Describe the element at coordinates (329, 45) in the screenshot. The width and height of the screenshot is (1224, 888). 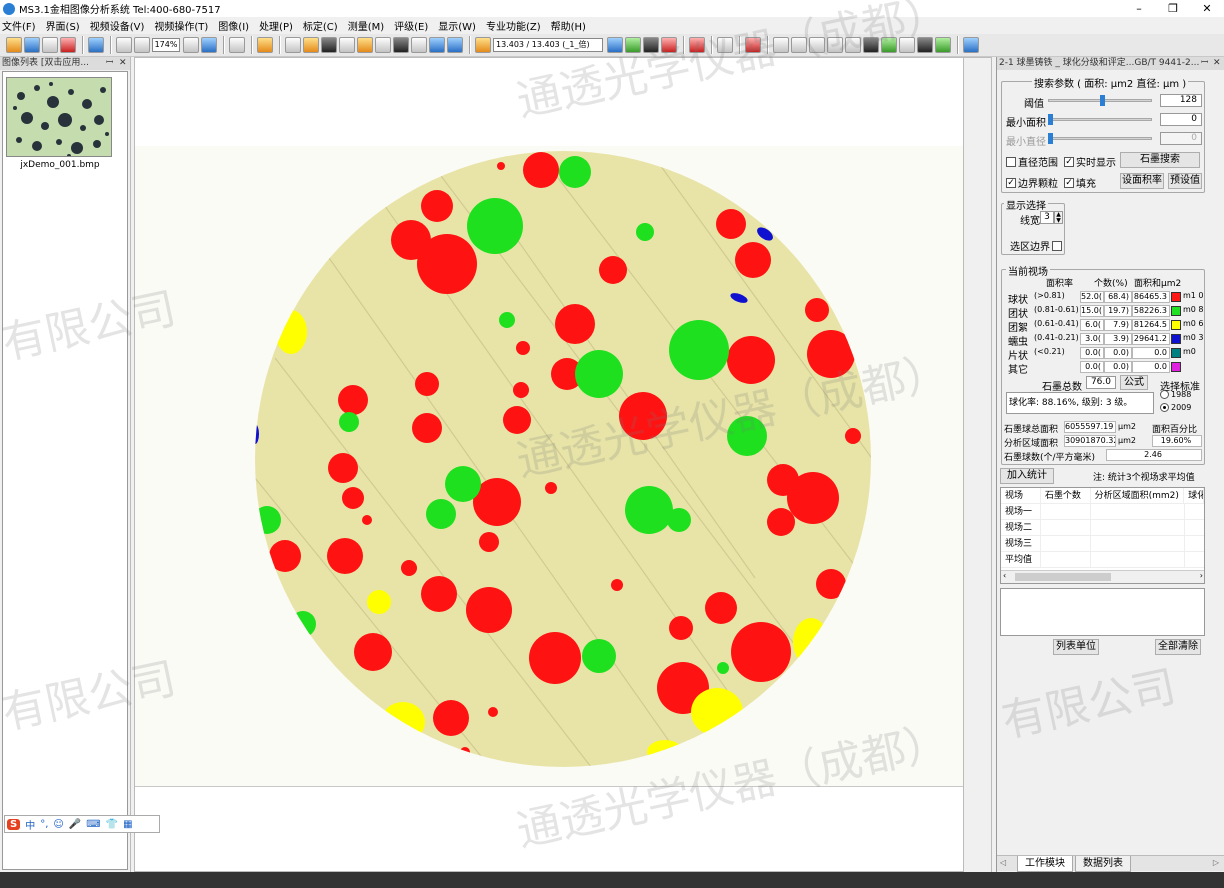
I see `aperture-icon` at that location.